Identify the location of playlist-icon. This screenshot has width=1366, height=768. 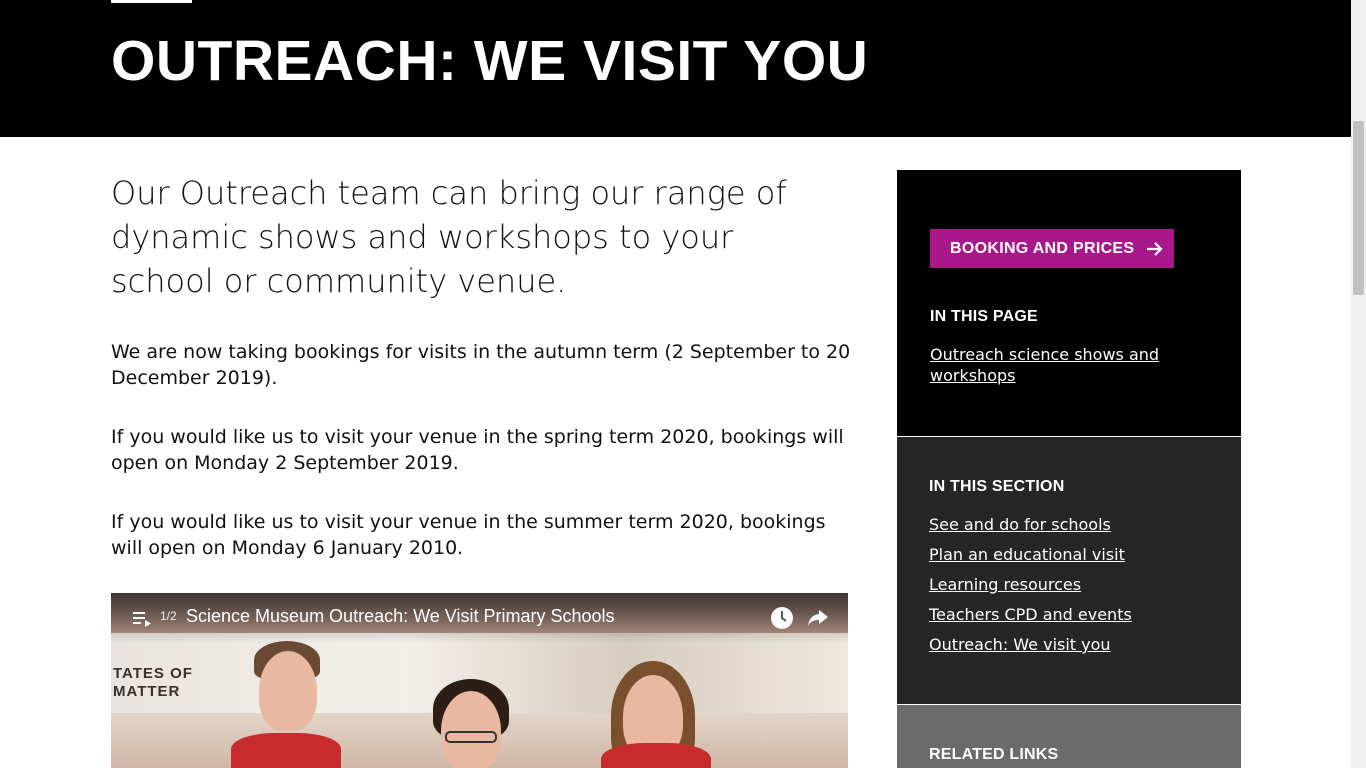
(142, 618).